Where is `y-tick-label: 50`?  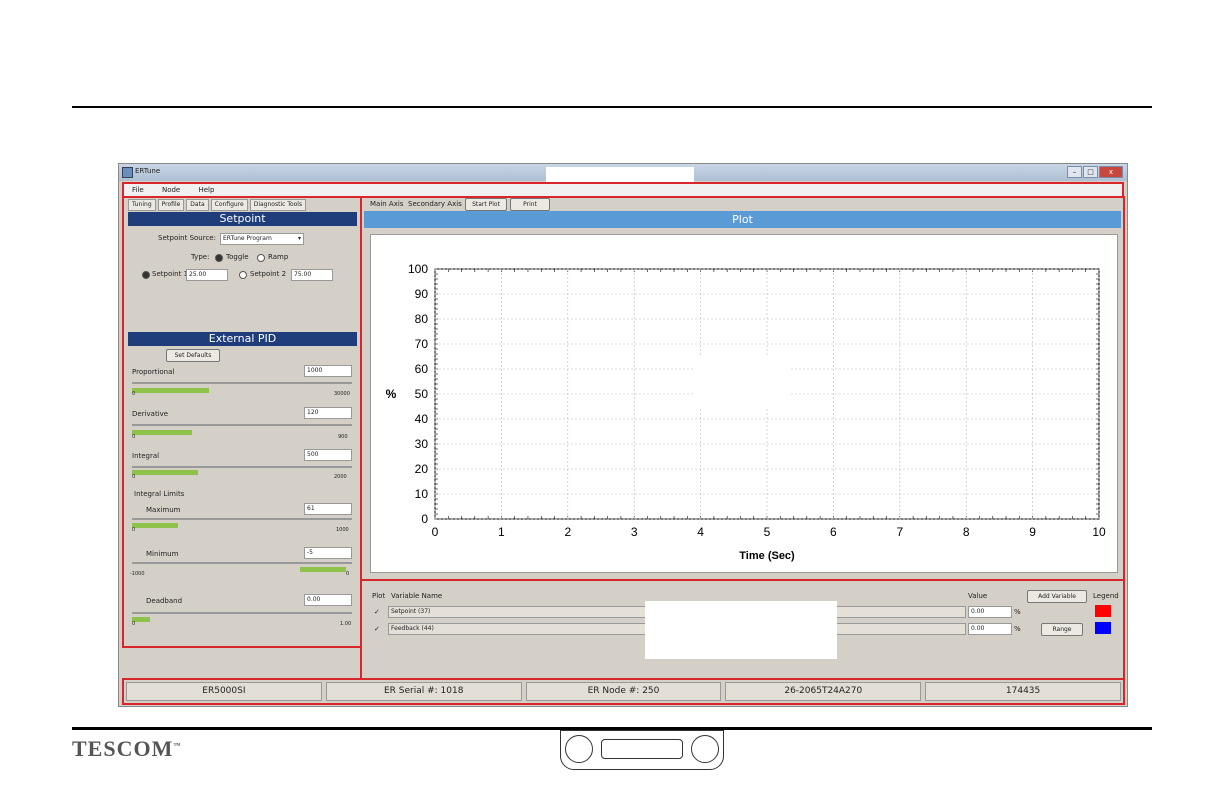 y-tick-label: 50 is located at coordinates (422, 394).